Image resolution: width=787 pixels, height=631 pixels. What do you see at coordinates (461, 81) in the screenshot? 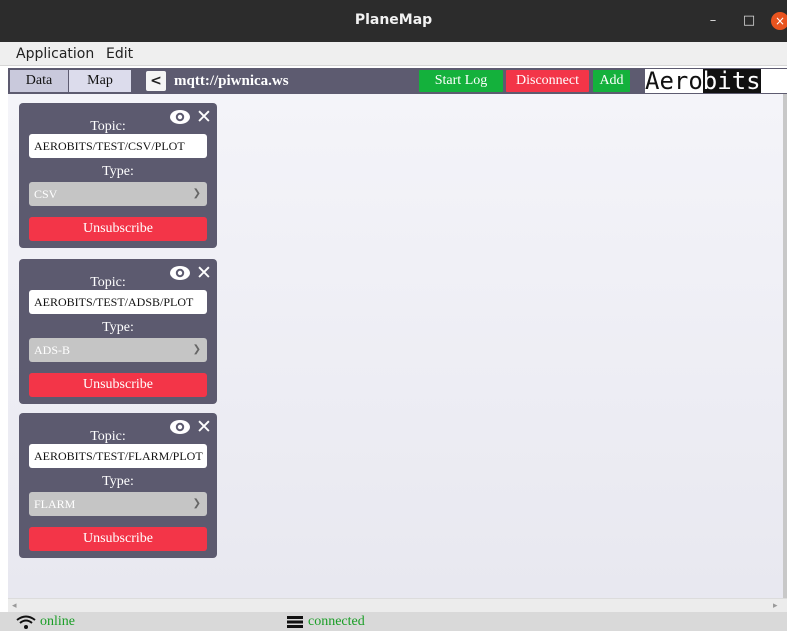
I see `start-log-button: Start Log` at bounding box center [461, 81].